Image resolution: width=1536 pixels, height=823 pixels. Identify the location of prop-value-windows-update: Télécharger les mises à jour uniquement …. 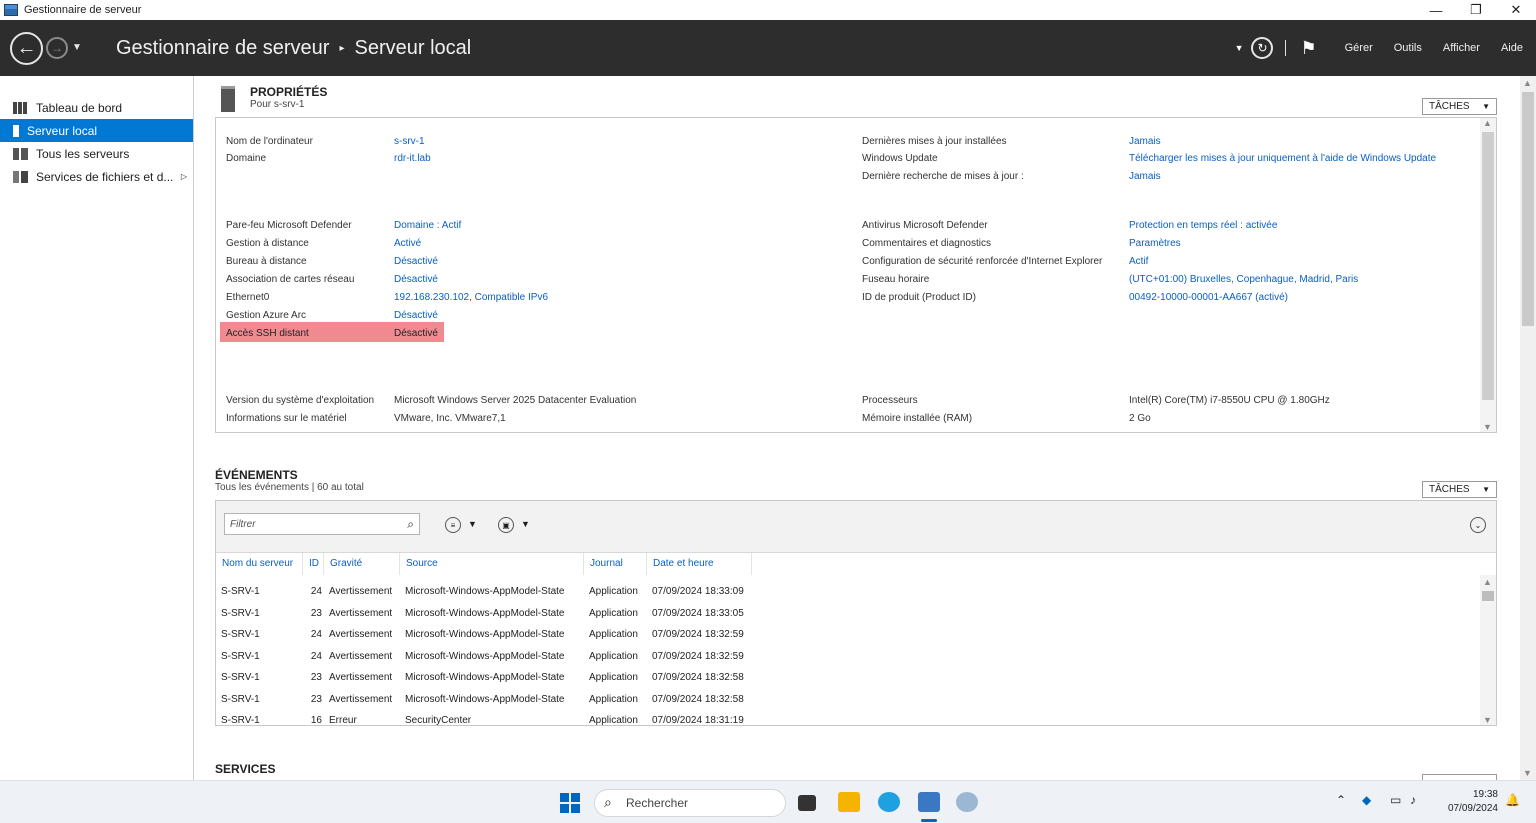
(1282, 158).